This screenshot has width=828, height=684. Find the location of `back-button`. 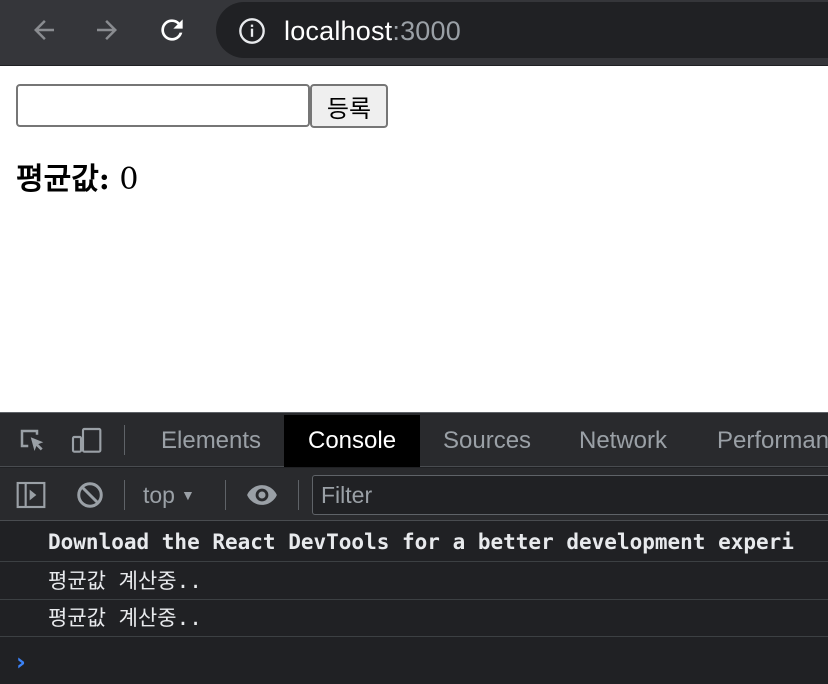

back-button is located at coordinates (44, 30).